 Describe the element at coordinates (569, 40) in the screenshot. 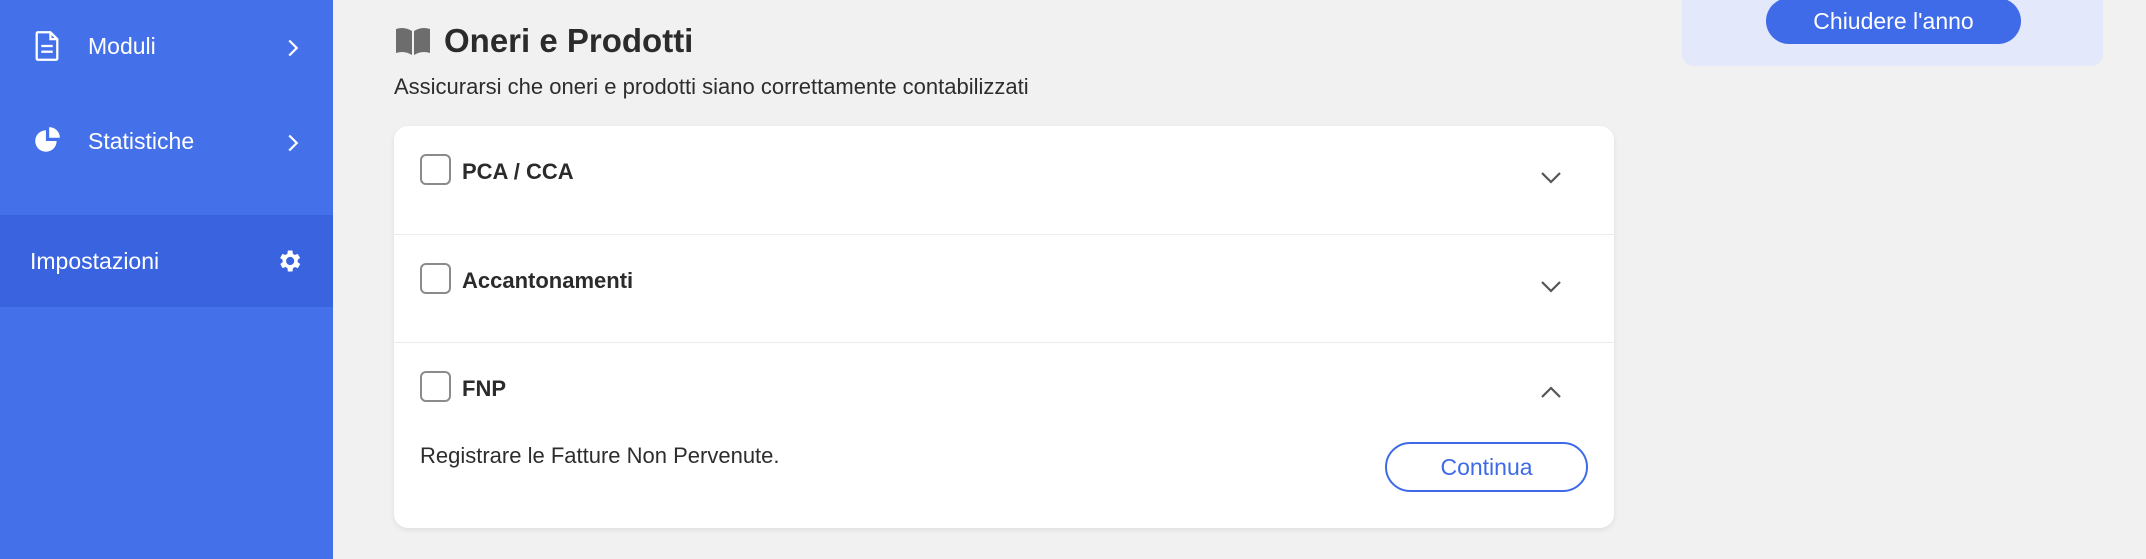

I see `page-title-text: Oneri e Prodotti` at that location.